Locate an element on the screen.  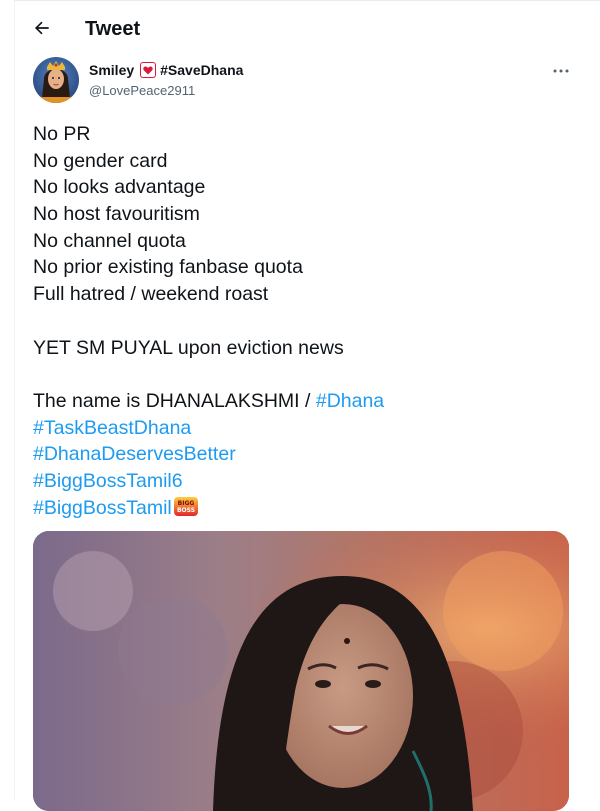
badge-text-top: BIGG is located at coordinates (185, 503).